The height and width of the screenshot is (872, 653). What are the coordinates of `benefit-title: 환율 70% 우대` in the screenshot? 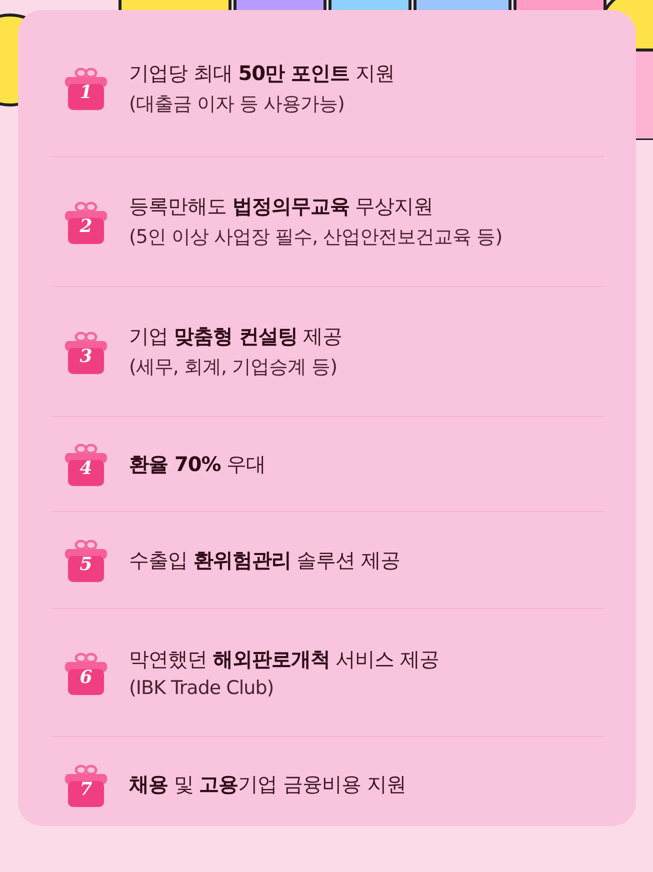 It's located at (197, 464).